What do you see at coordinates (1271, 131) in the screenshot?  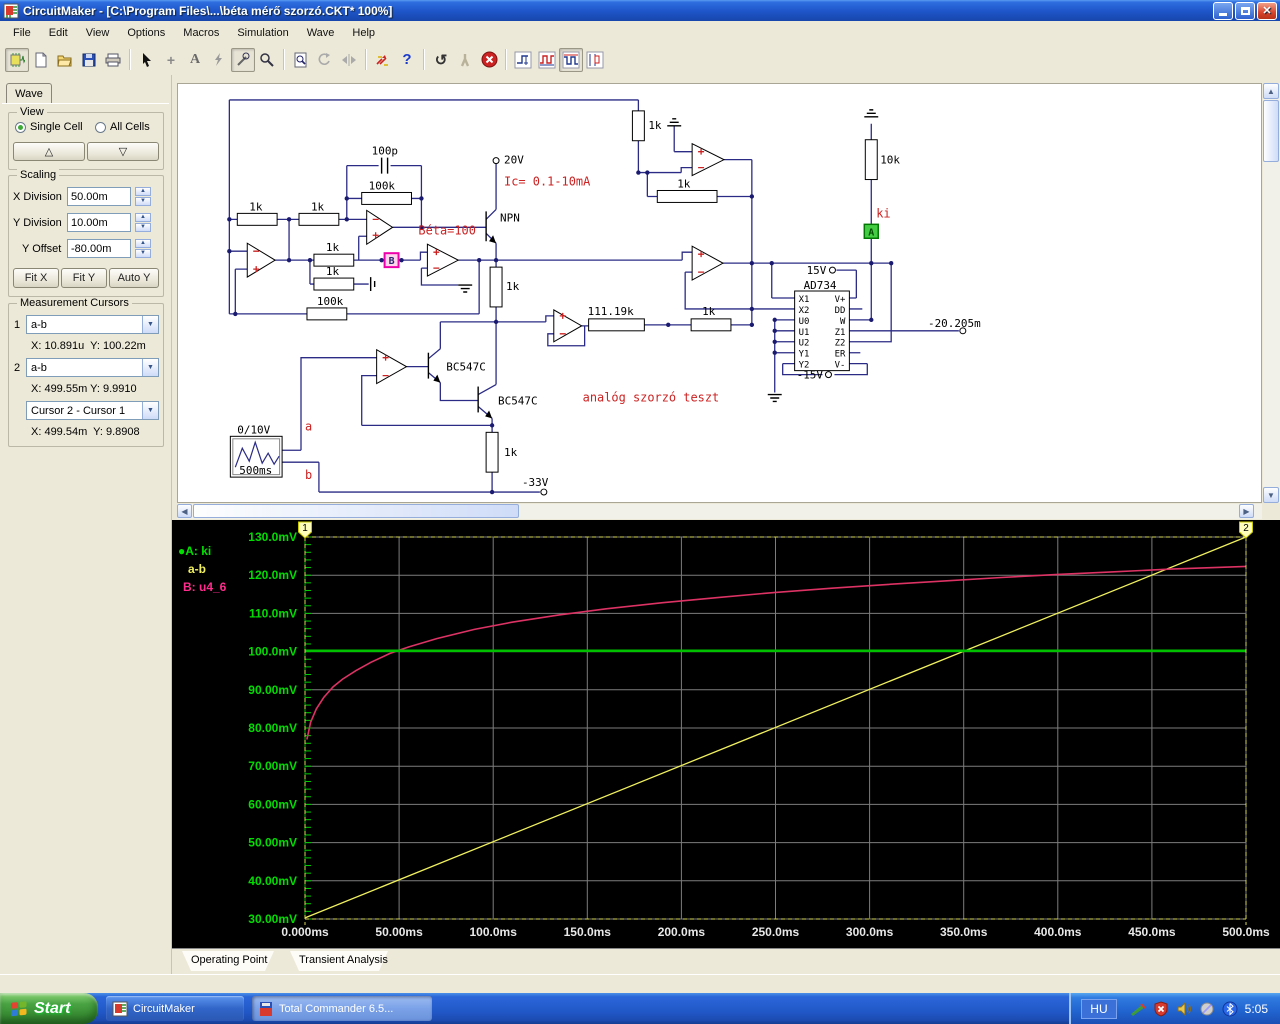 I see `vertical-scroll-thumb` at bounding box center [1271, 131].